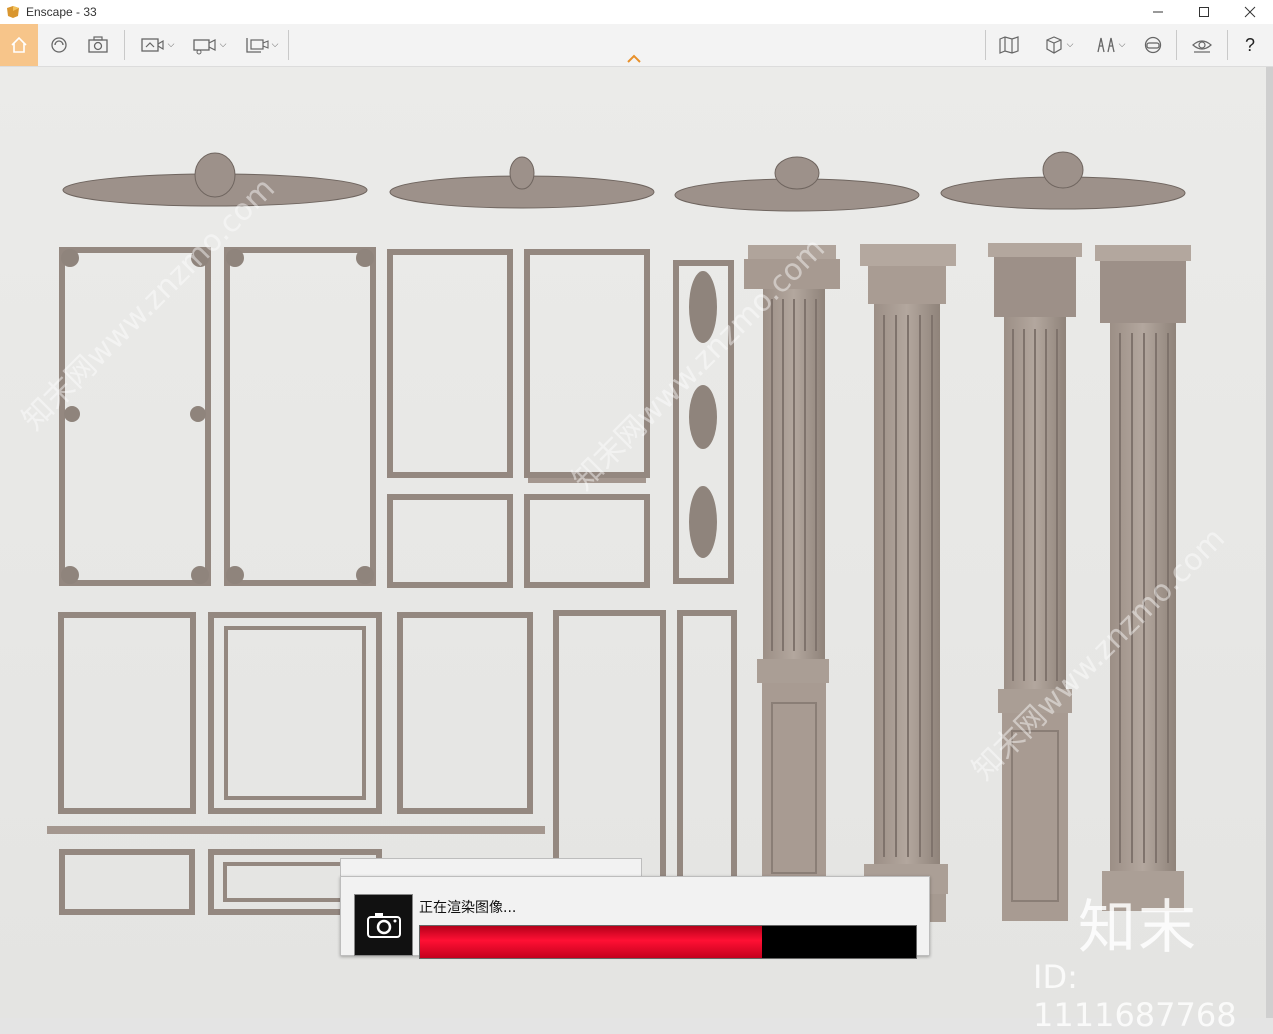 This screenshot has width=1273, height=1034. I want to click on home-button, so click(19, 45).